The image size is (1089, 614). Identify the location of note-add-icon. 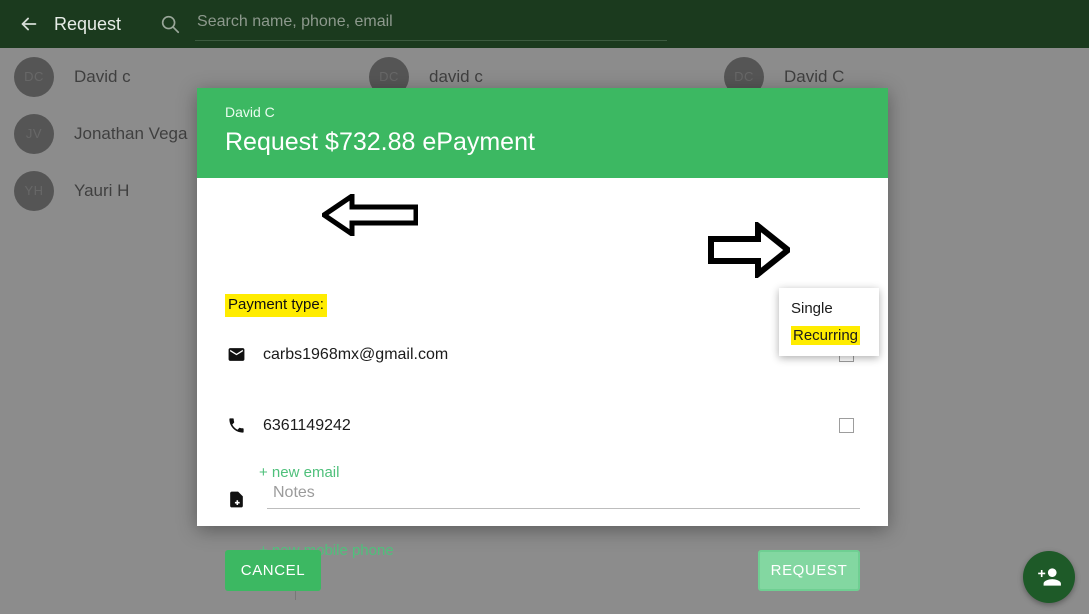
(236, 499).